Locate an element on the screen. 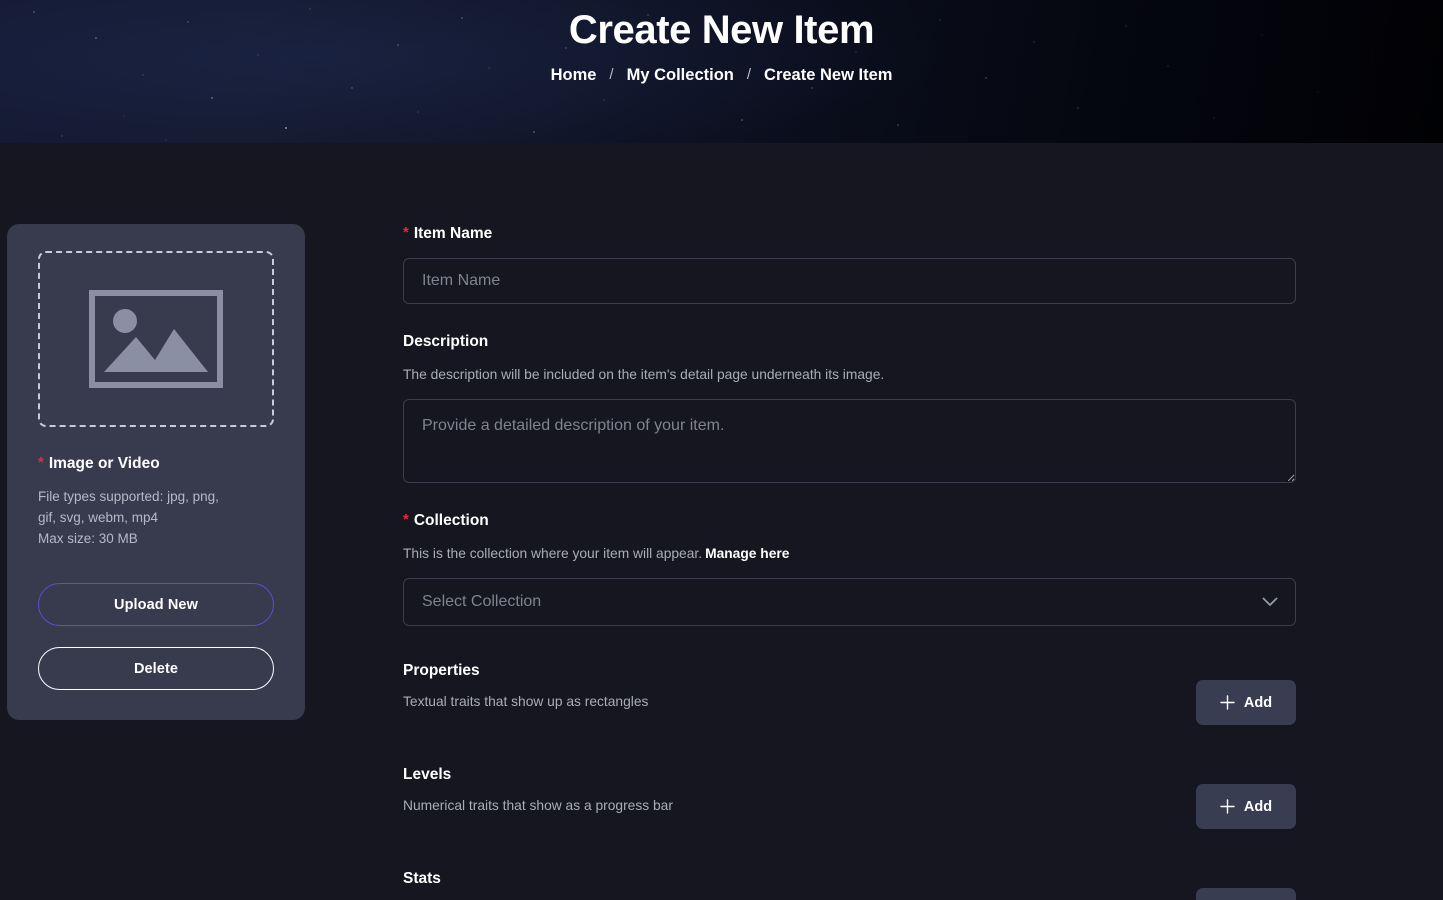 The height and width of the screenshot is (900, 1443). description-textarea is located at coordinates (849, 441).